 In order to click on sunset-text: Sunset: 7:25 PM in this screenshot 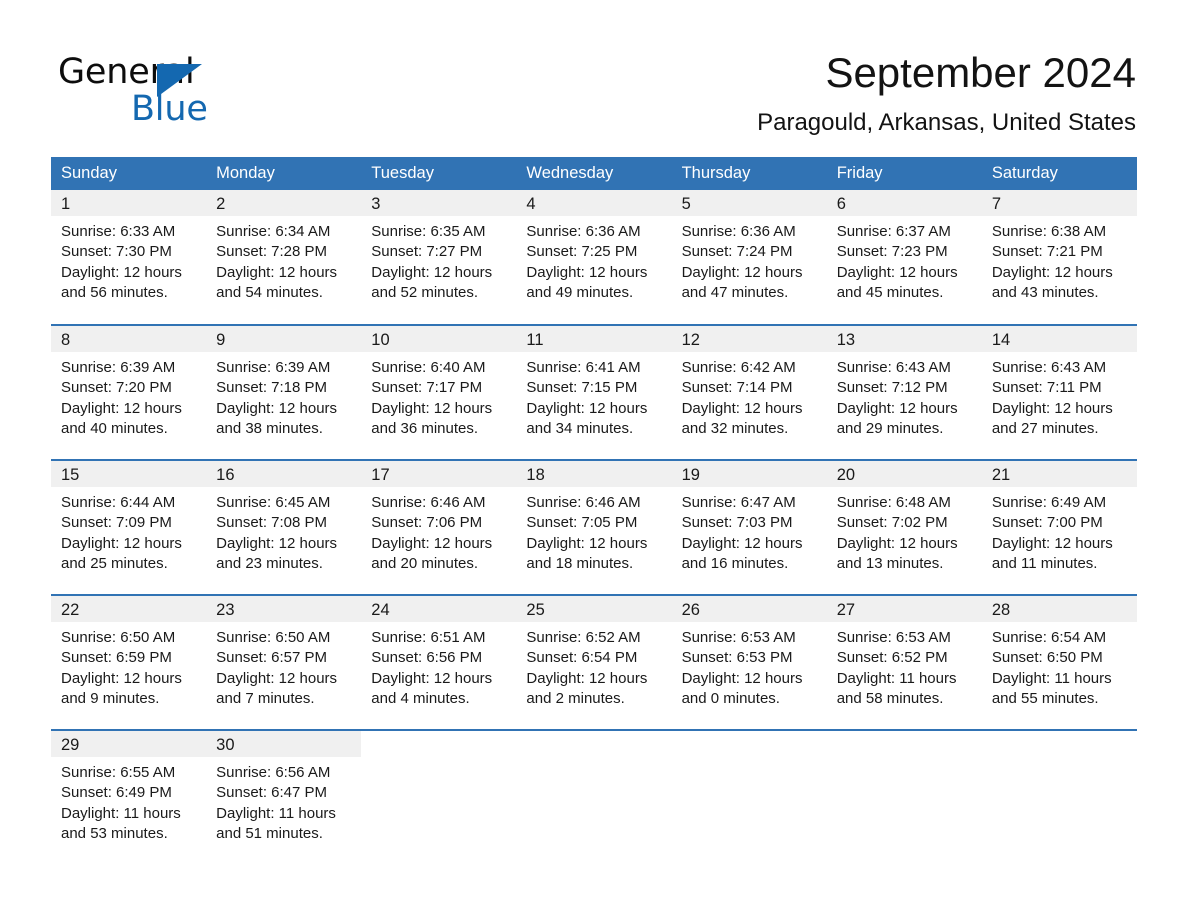, I will do `click(582, 252)`.